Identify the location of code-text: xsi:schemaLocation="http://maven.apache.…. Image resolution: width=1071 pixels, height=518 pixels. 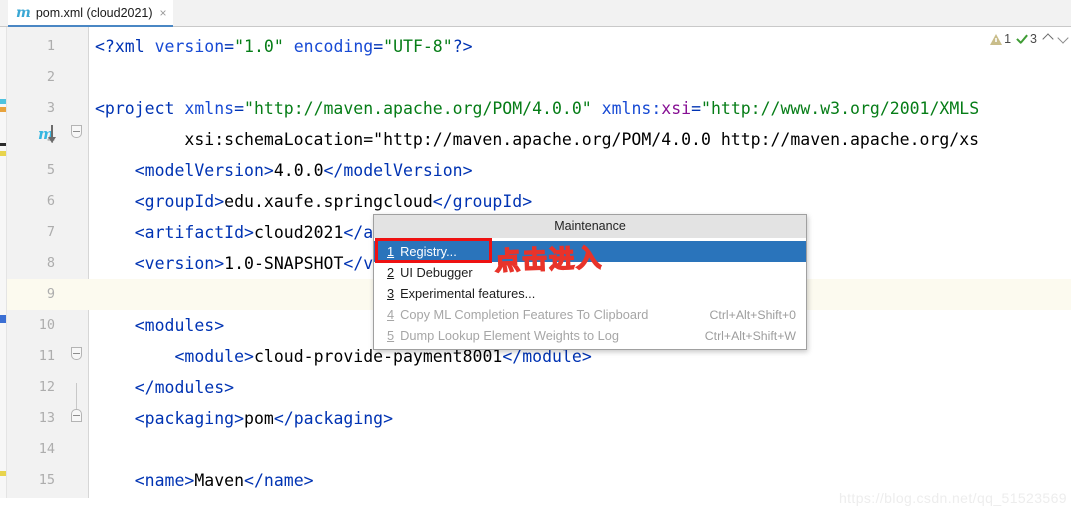
(537, 139).